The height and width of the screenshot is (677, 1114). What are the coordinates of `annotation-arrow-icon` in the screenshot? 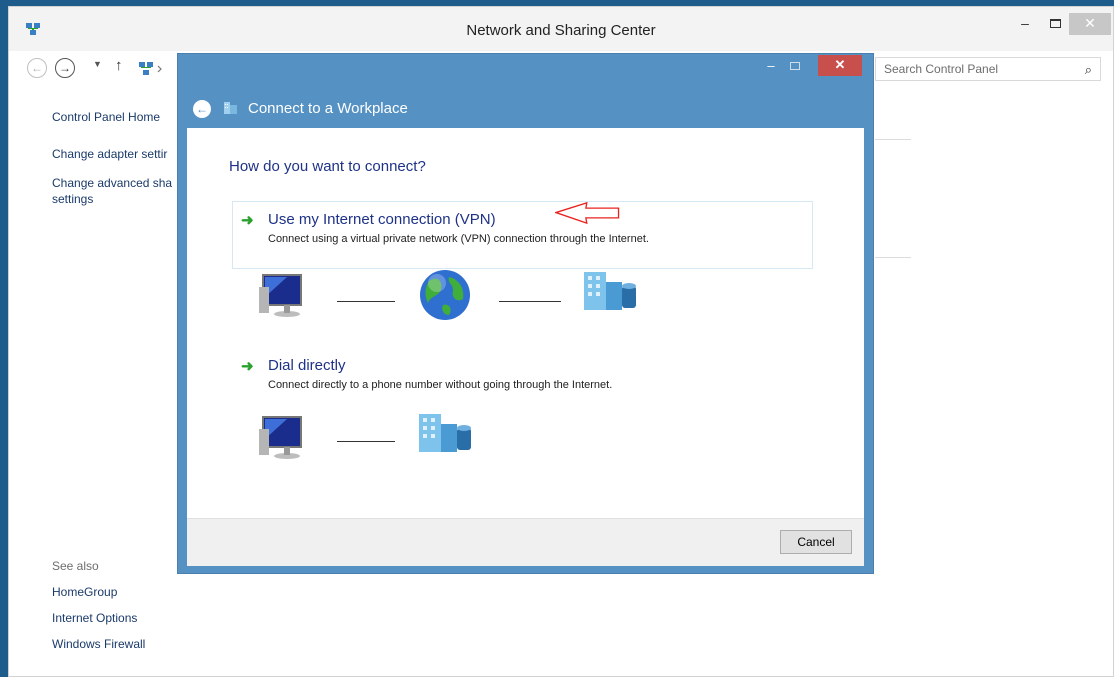 It's located at (587, 213).